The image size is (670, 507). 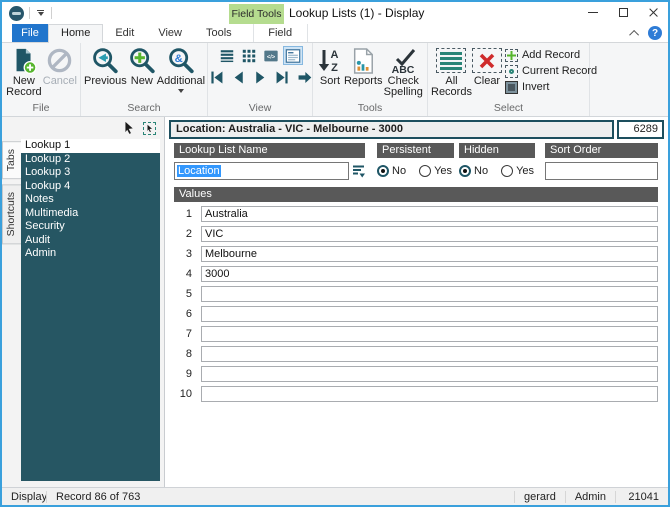 I want to click on current-record-select-button: Current Record, so click(x=550, y=71).